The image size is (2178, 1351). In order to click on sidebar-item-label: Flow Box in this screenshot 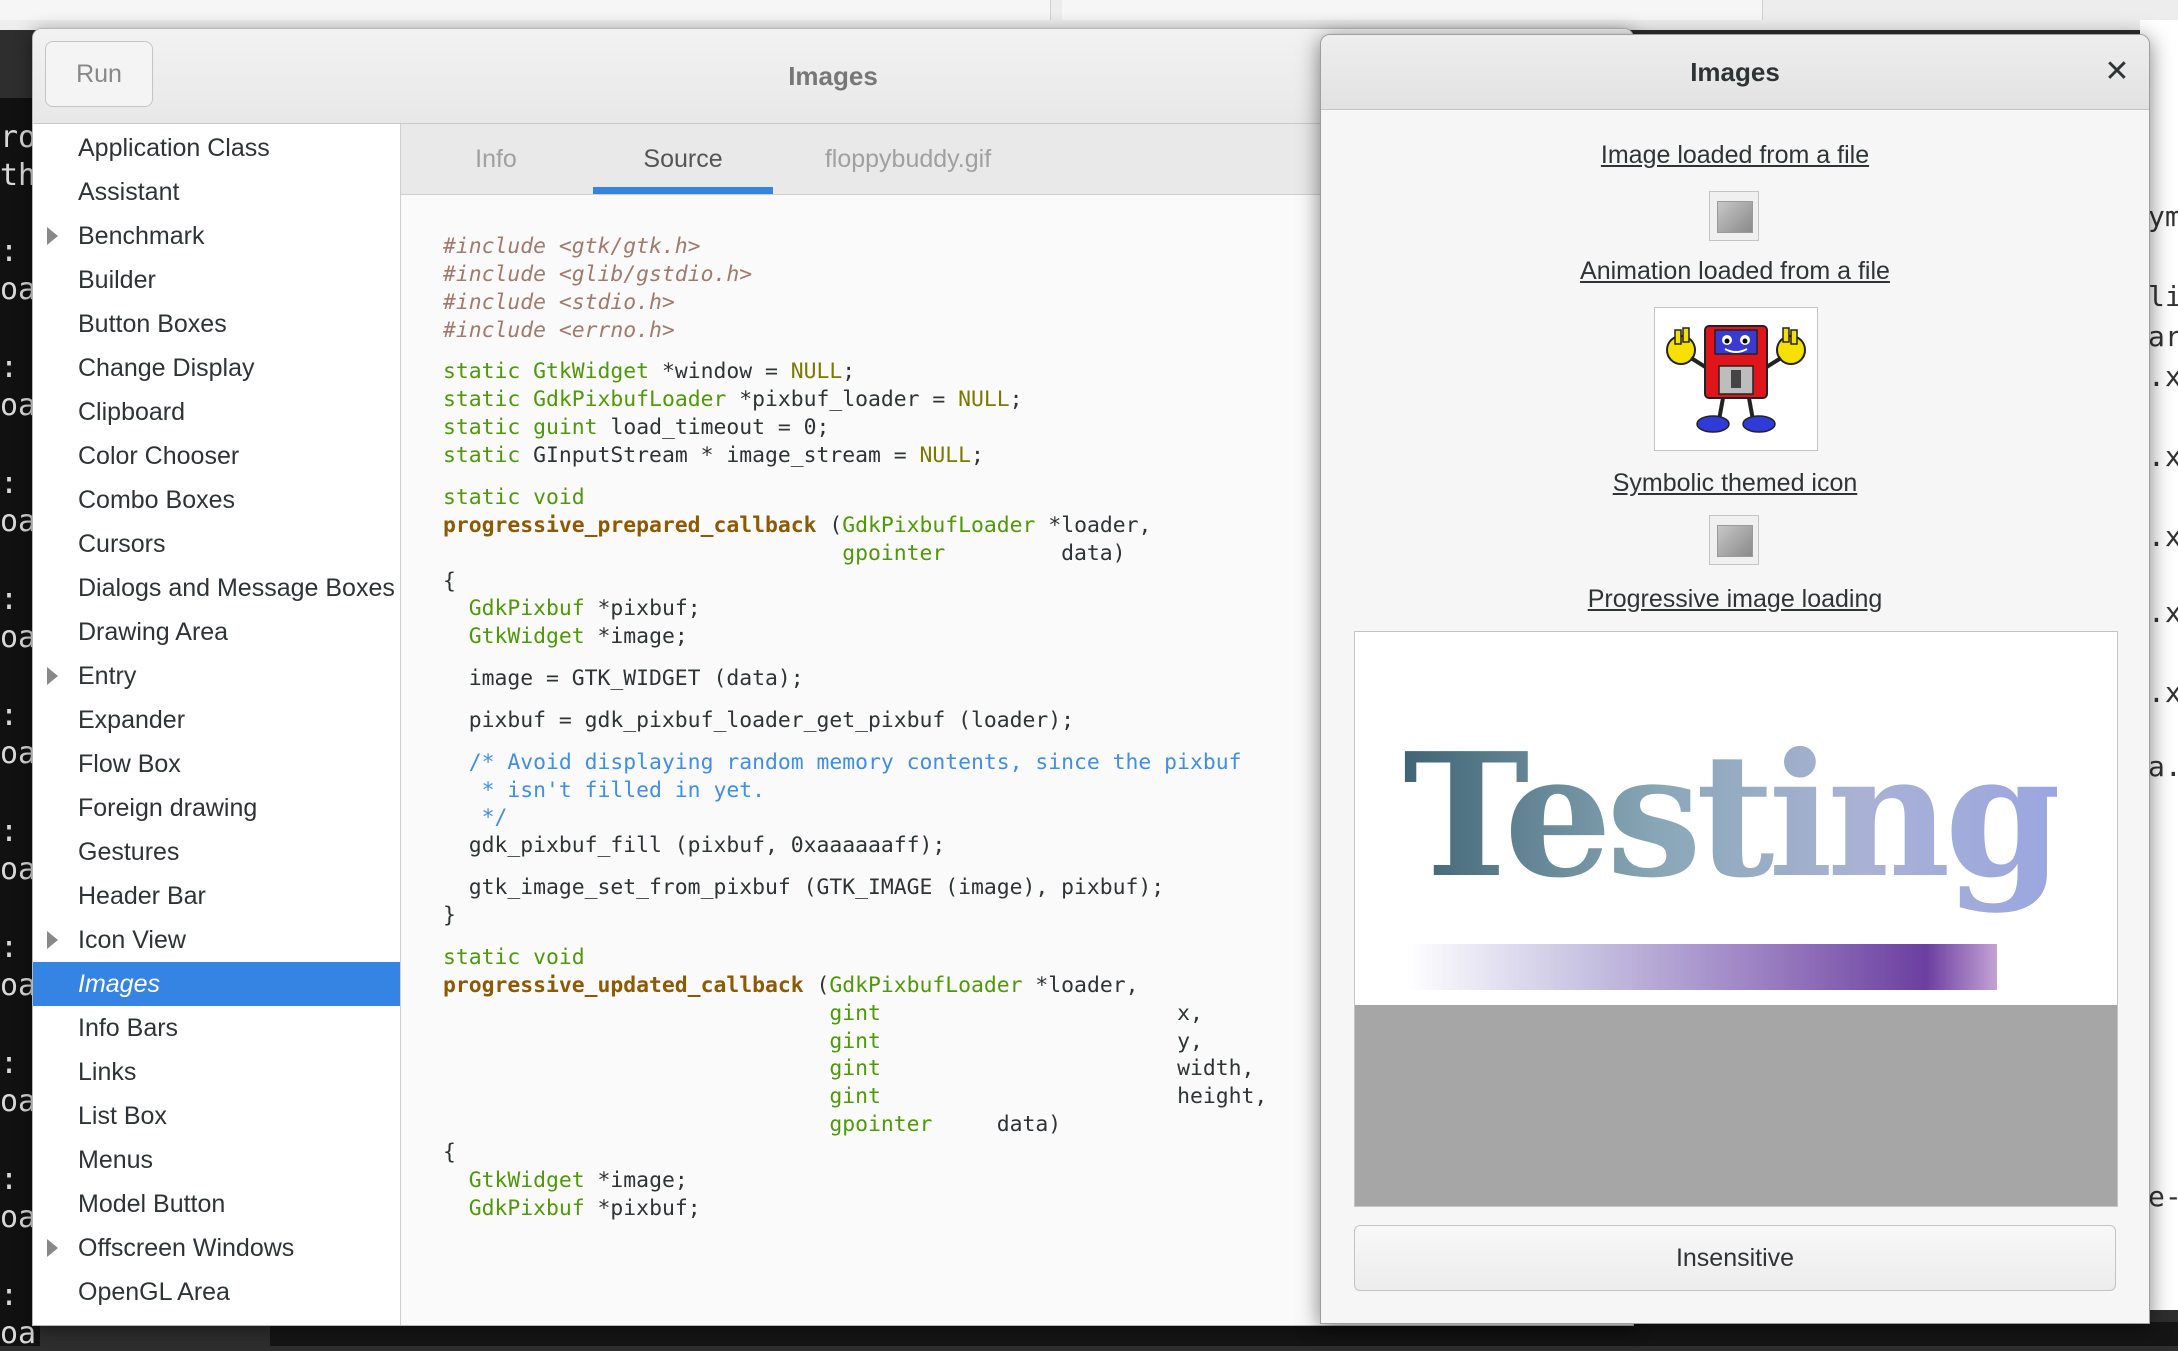, I will do `click(129, 764)`.